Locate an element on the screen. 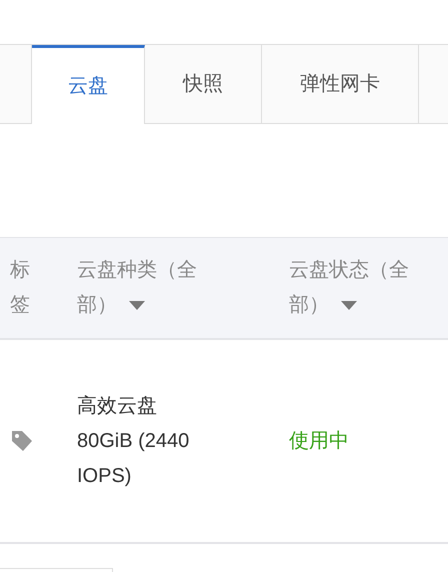 The width and height of the screenshot is (448, 572). column-header: 云盘状态（全部） is located at coordinates (364, 288).